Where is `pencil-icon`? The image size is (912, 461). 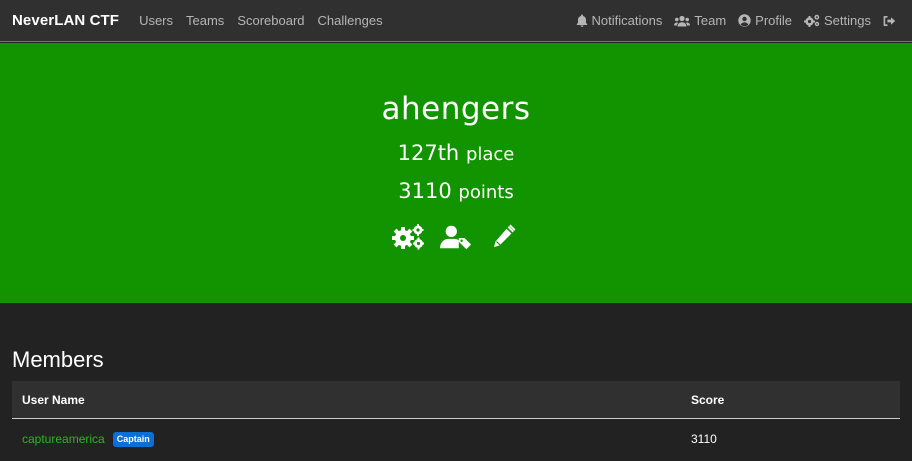 pencil-icon is located at coordinates (505, 235).